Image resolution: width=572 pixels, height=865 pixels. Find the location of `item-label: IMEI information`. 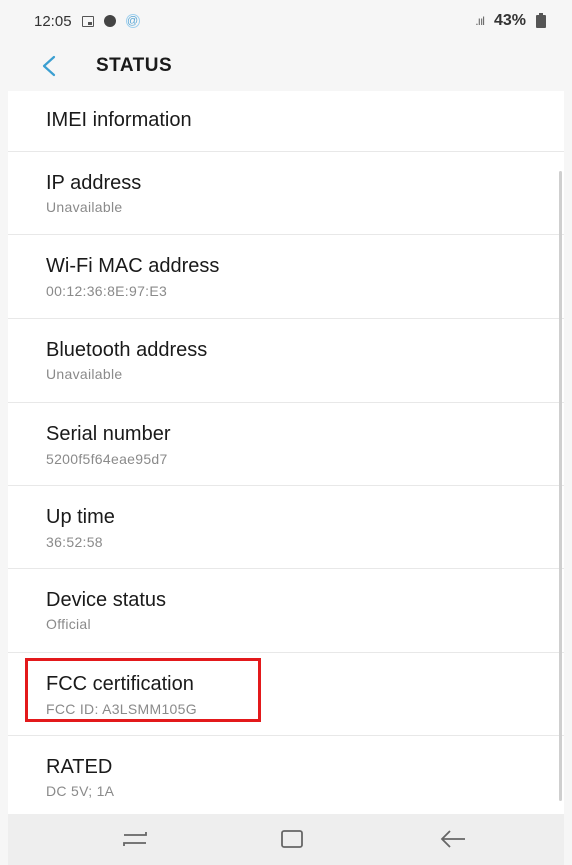

item-label: IMEI information is located at coordinates (119, 120).